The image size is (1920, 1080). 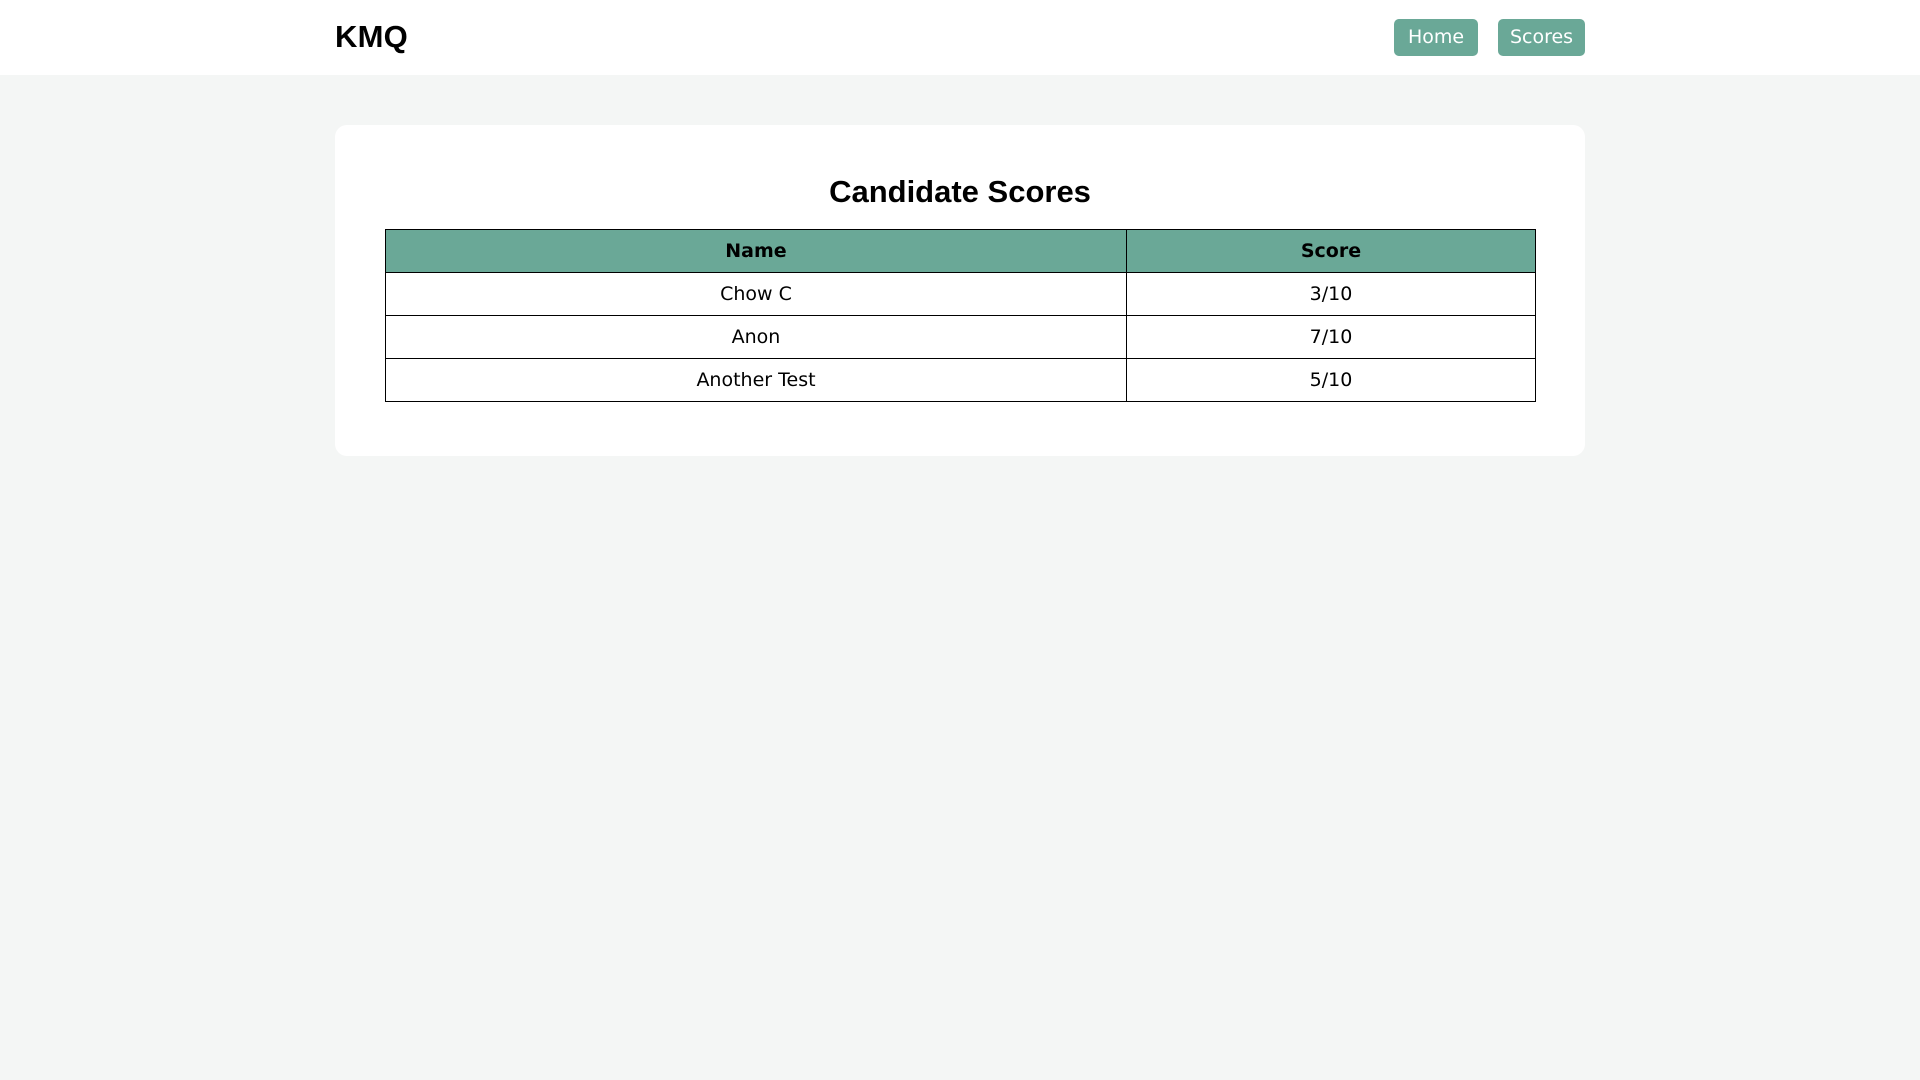 I want to click on table-header: Name Score, so click(x=960, y=251).